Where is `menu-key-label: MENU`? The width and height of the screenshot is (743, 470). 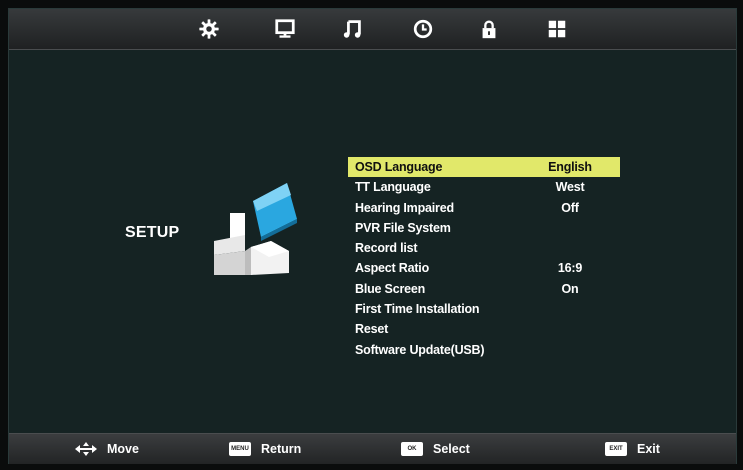
menu-key-label: MENU is located at coordinates (240, 449).